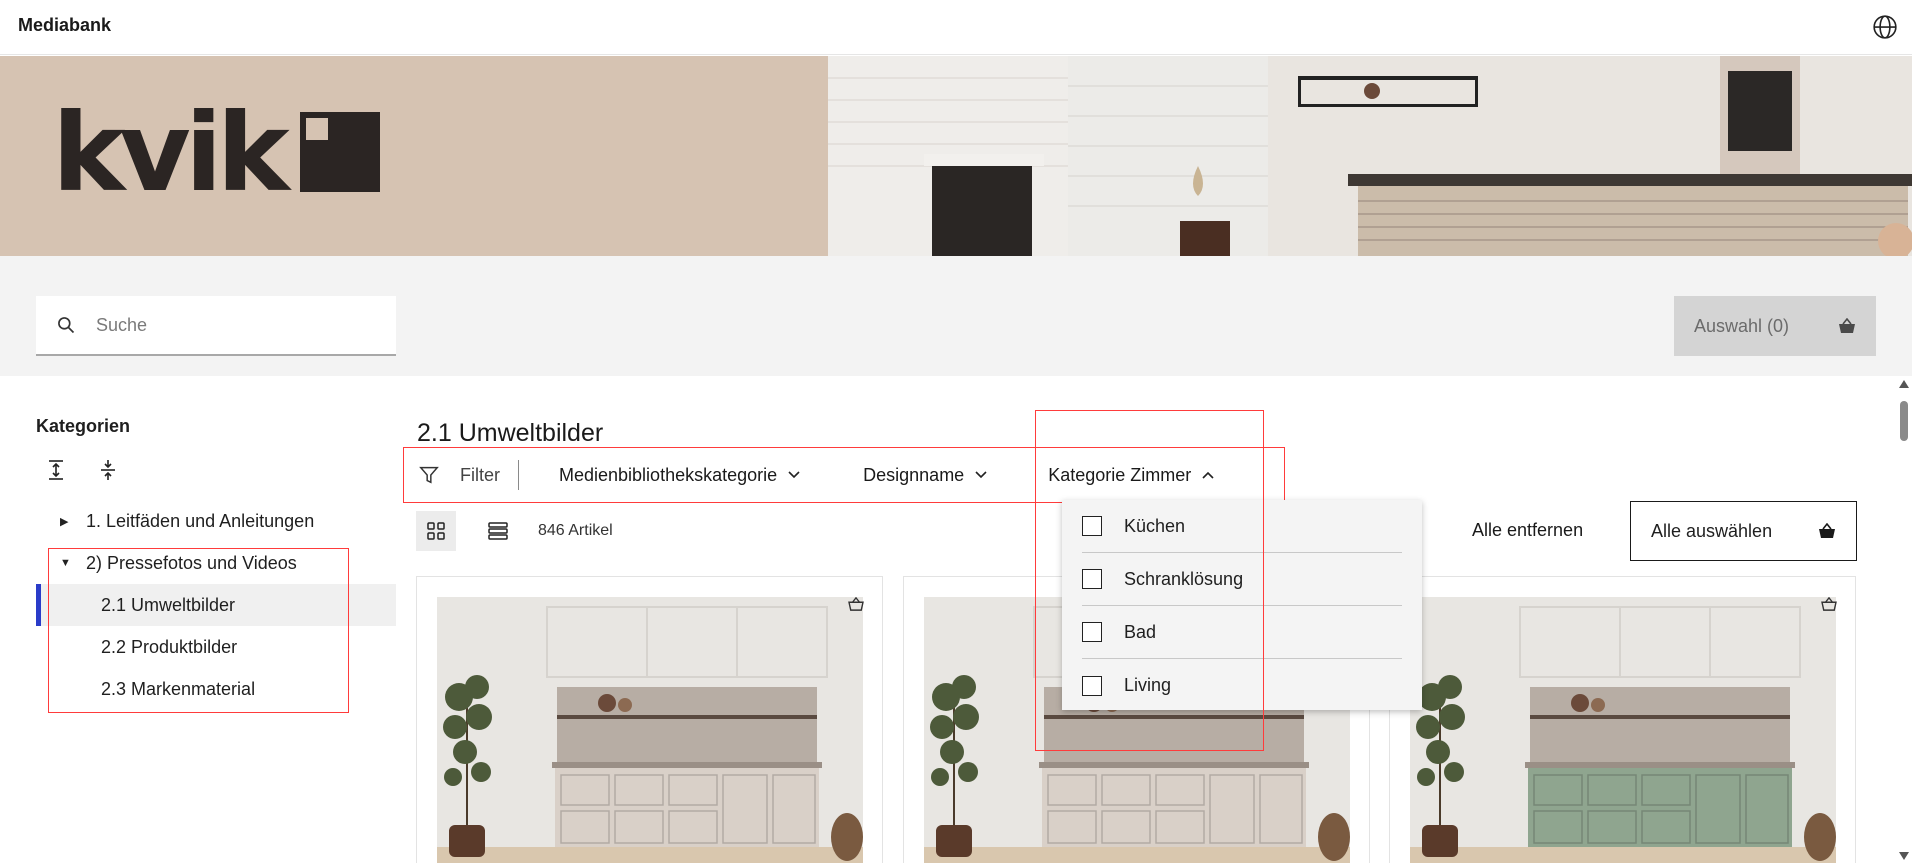 Image resolution: width=1912 pixels, height=863 pixels. What do you see at coordinates (178, 688) in the screenshot?
I see `tree-item-label: 2.3 Markenmaterial` at bounding box center [178, 688].